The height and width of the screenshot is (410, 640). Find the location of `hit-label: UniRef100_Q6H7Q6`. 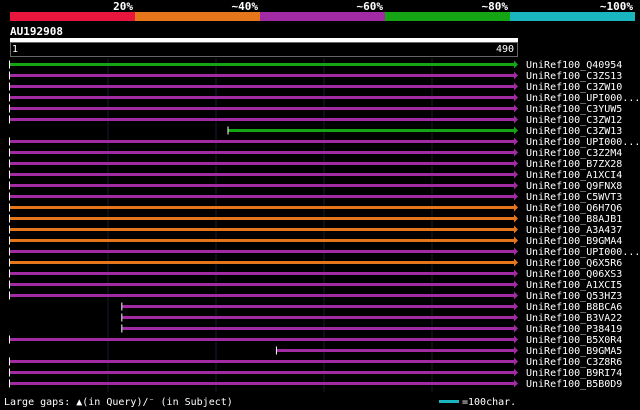

hit-label: UniRef100_Q6H7Q6 is located at coordinates (574, 208).